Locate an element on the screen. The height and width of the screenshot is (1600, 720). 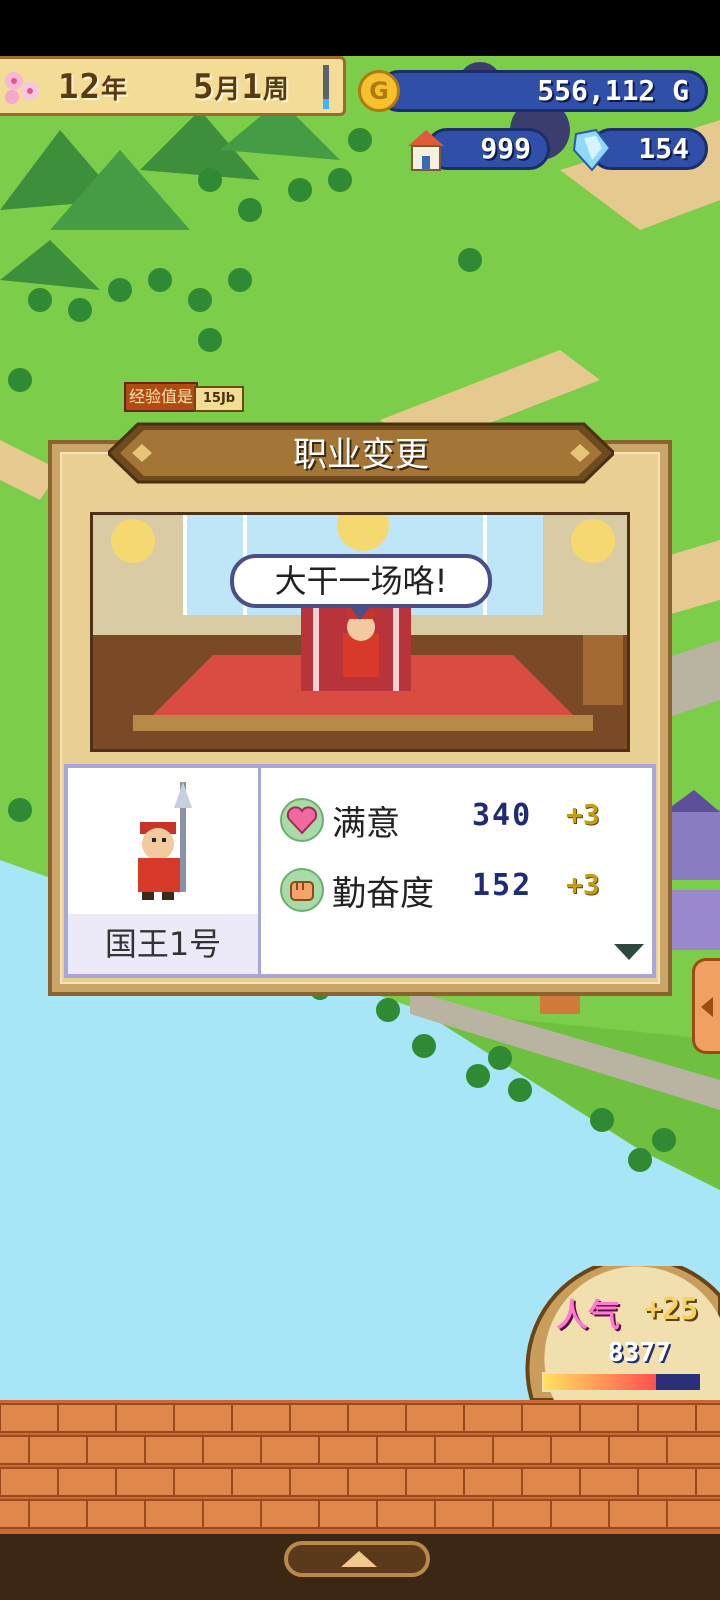
stat-value: 152 is located at coordinates (502, 885).